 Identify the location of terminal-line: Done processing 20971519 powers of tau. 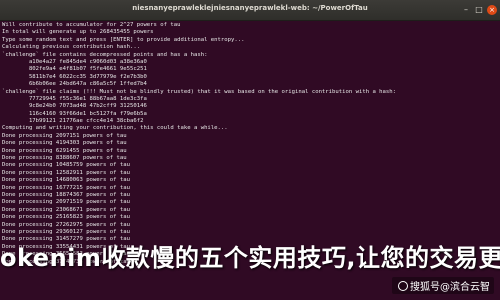
(66, 202).